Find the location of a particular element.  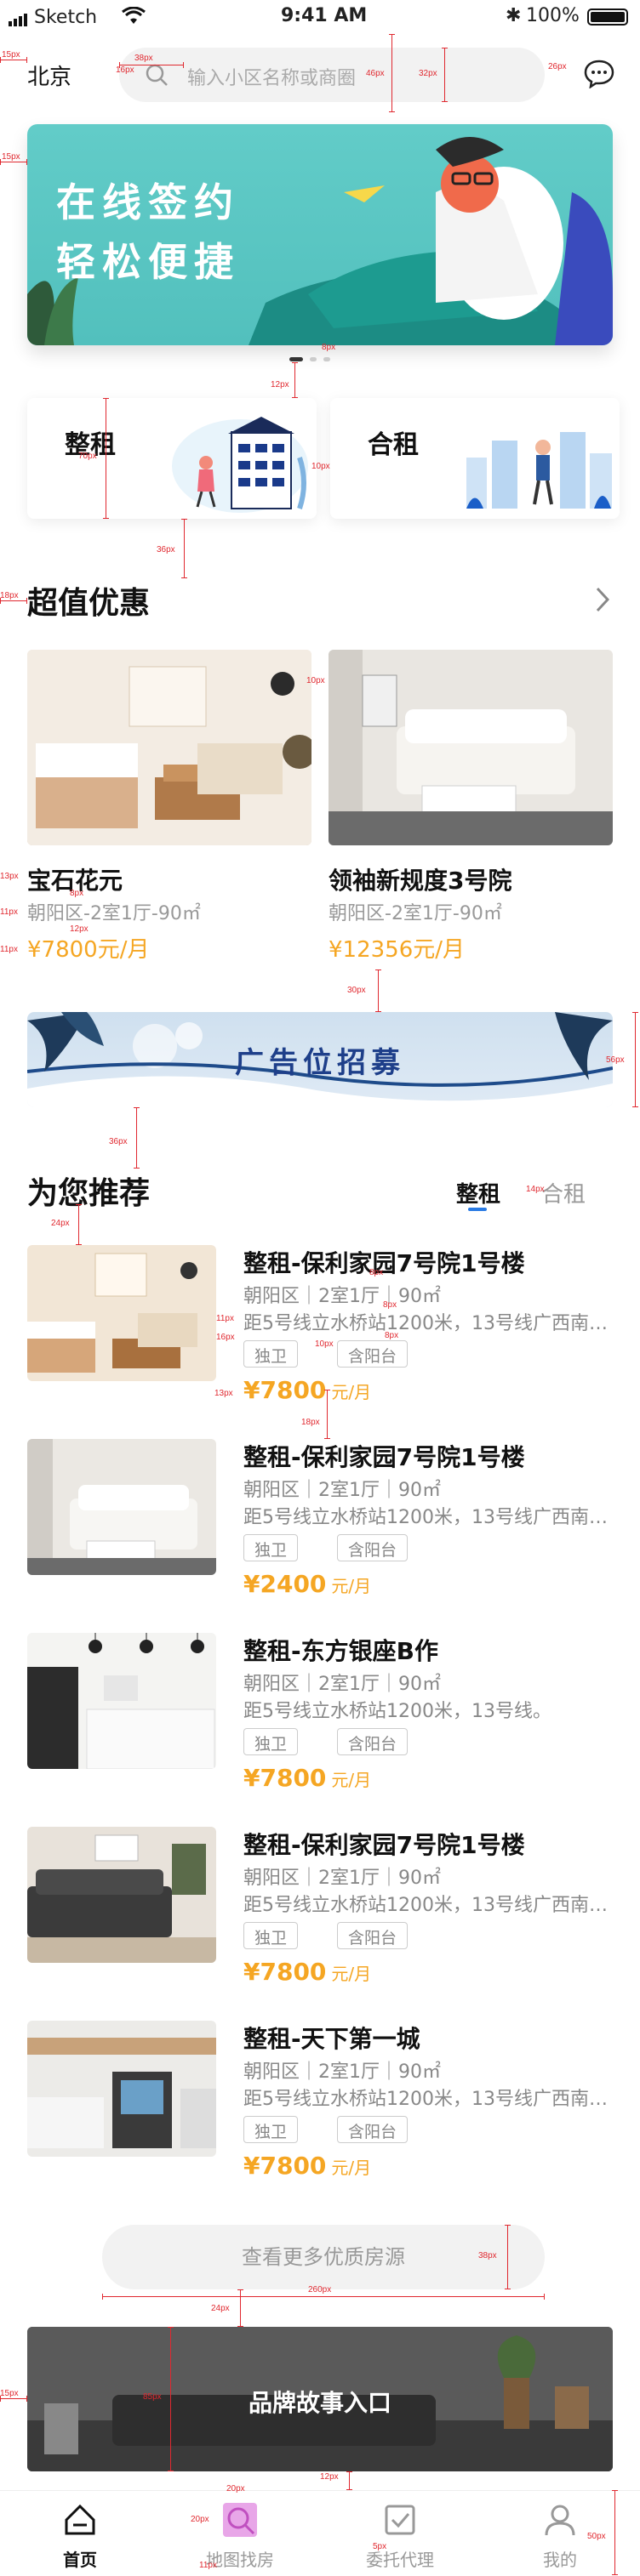

listing-title: 整租-天下第一城 is located at coordinates (331, 2039).